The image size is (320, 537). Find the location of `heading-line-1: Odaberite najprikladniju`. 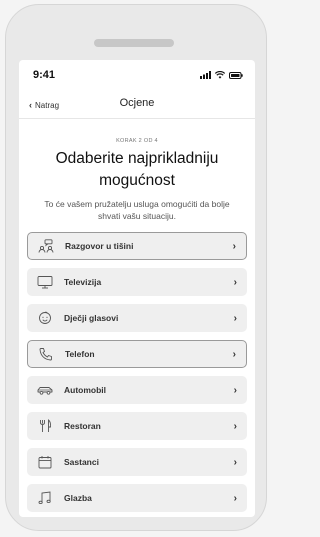

heading-line-1: Odaberite najprikladniju is located at coordinates (137, 158).